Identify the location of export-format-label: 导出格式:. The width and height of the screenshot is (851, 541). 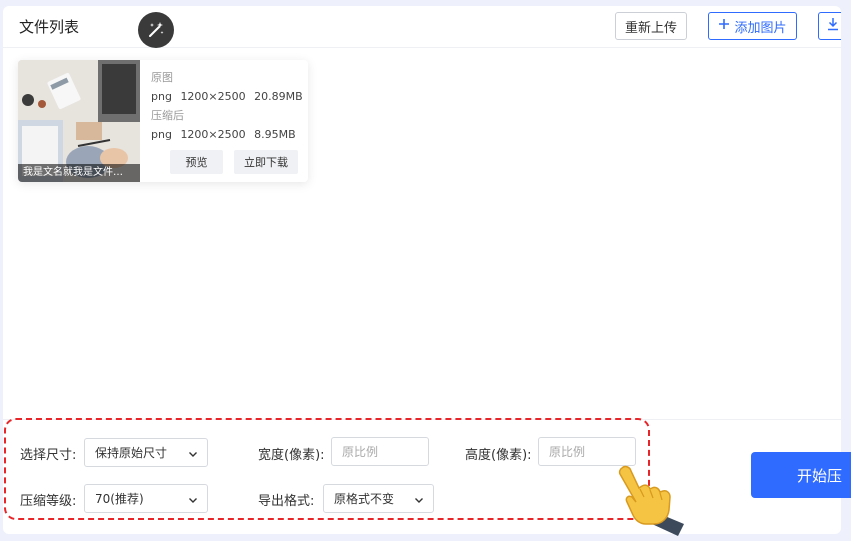
(286, 501).